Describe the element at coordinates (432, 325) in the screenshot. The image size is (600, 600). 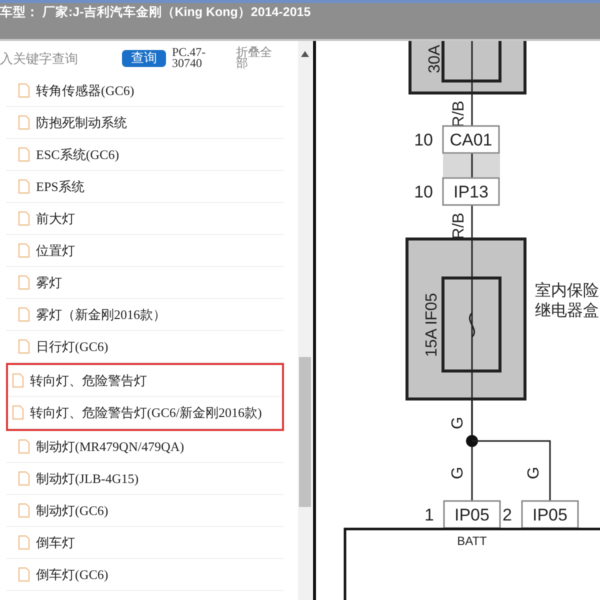
I see `fuse-label: 15A IF05` at that location.